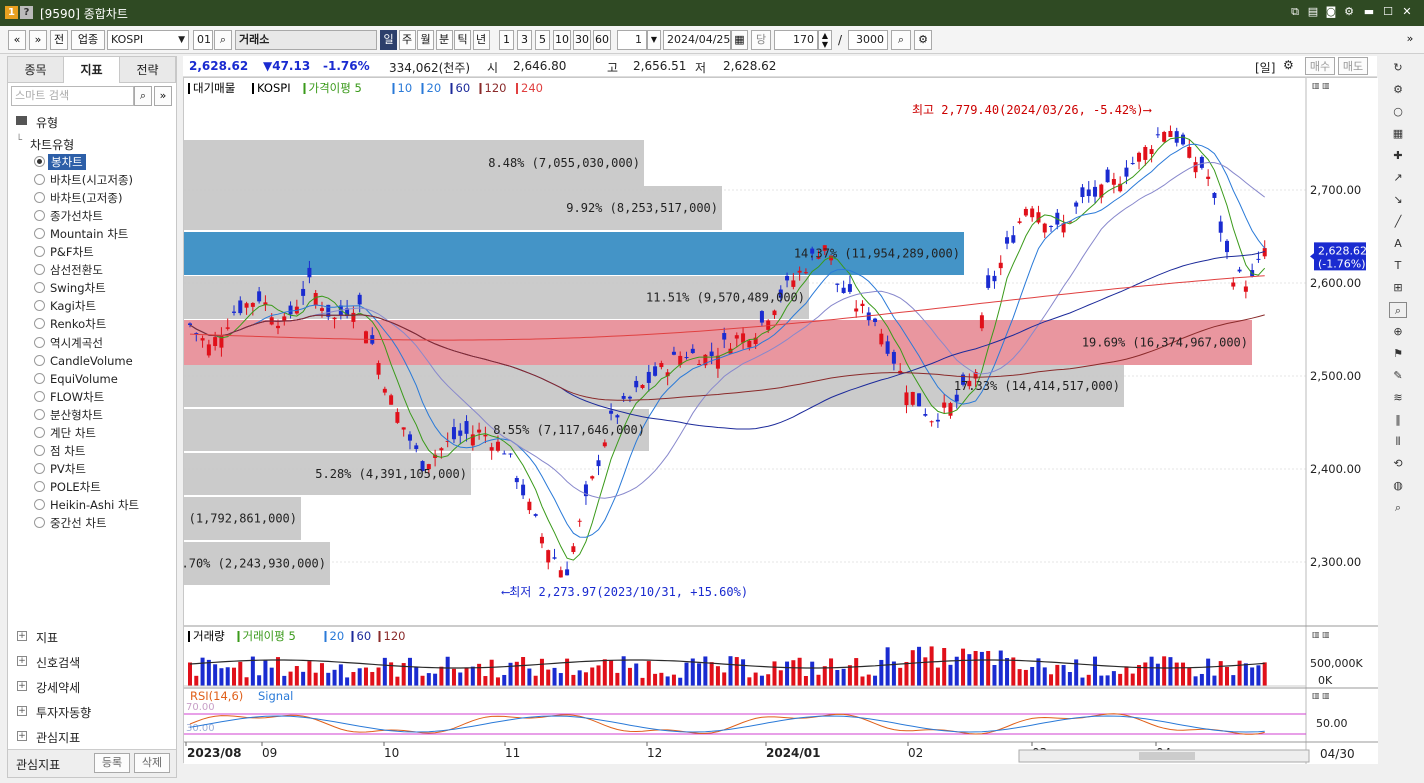  What do you see at coordinates (72, 96) in the screenshot?
I see `smart-search-input: 스마트 검색` at bounding box center [72, 96].